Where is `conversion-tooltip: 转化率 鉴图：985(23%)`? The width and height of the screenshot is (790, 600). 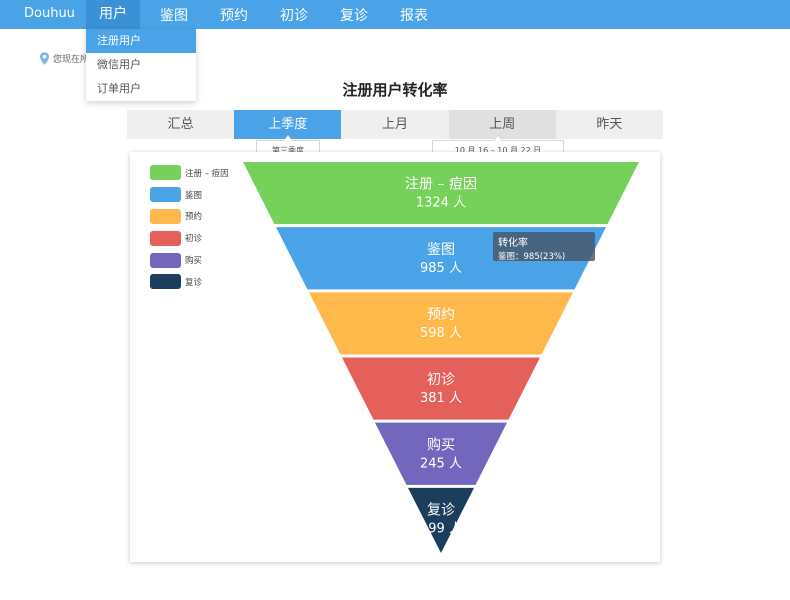 conversion-tooltip: 转化率 鉴图：985(23%) is located at coordinates (544, 247).